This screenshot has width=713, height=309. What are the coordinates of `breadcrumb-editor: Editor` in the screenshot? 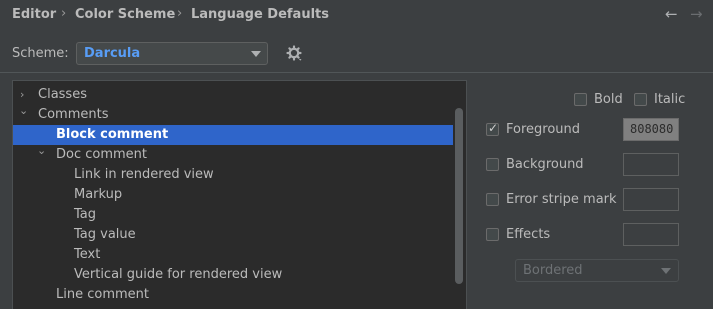 It's located at (34, 14).